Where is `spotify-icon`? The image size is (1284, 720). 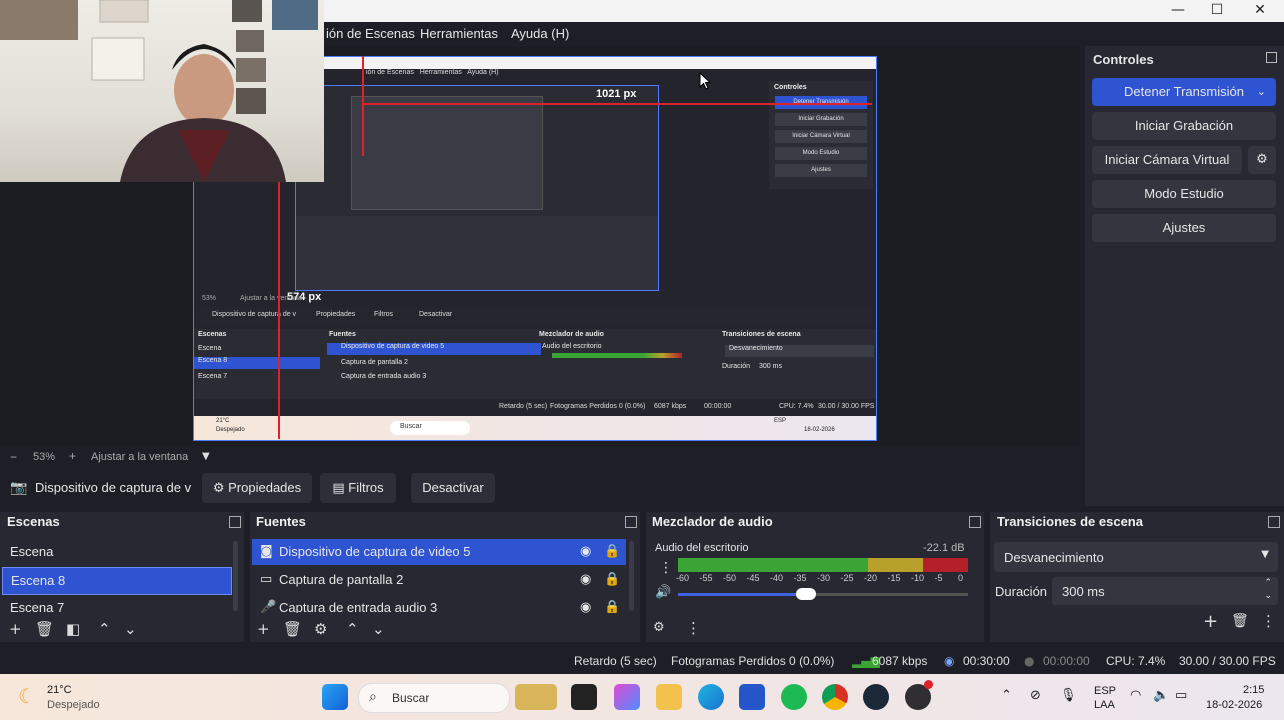 spotify-icon is located at coordinates (794, 697).